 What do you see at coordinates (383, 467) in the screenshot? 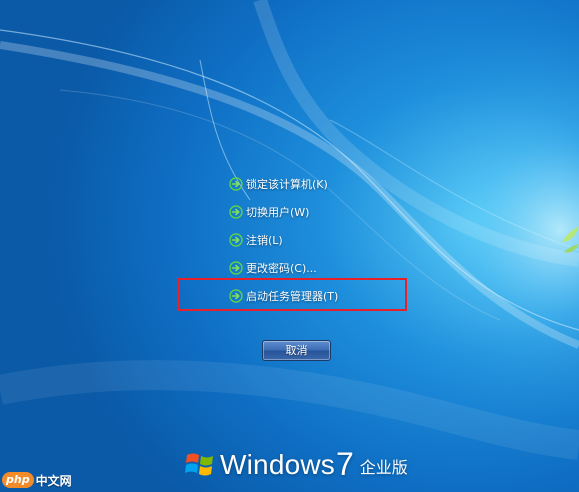
I see `brand-edition: 企业版` at bounding box center [383, 467].